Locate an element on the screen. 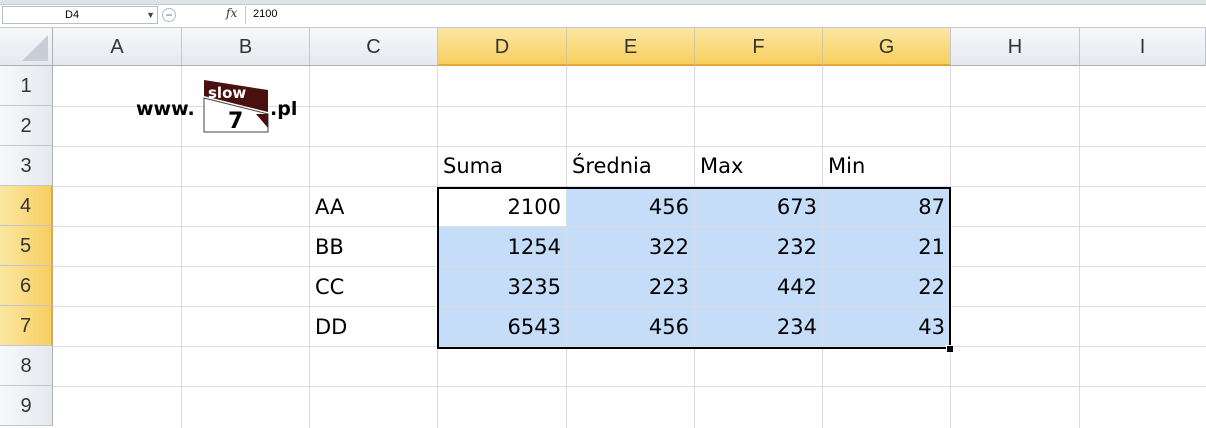 The height and width of the screenshot is (428, 1206). column-header-c: C is located at coordinates (374, 47).